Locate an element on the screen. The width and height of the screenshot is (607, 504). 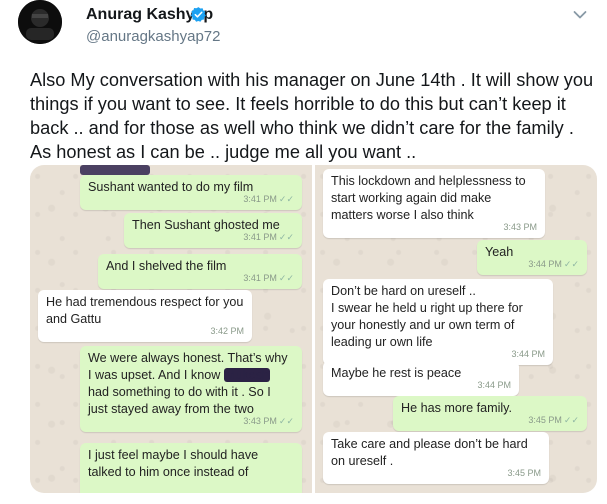
message-time: 3:44 PM ✓✓ is located at coordinates (553, 264).